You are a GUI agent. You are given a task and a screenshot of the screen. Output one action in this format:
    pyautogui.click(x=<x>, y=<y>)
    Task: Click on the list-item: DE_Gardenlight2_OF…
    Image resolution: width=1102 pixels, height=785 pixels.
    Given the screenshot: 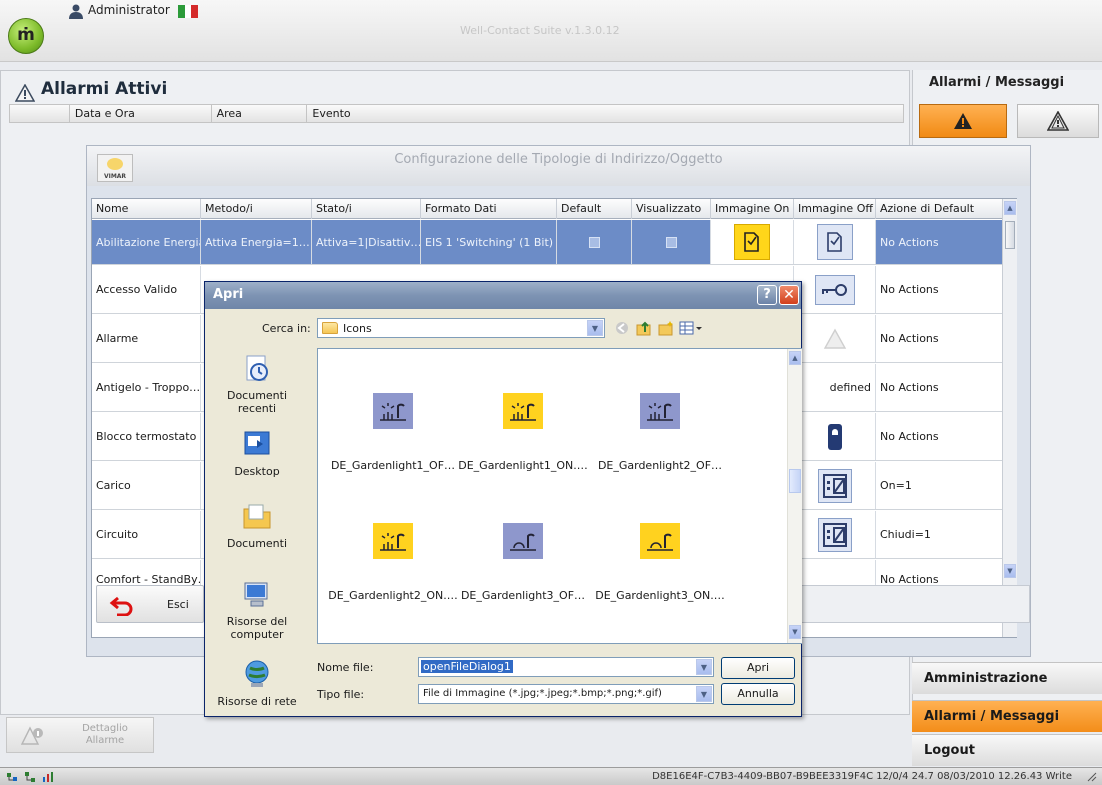 What is the action you would take?
    pyautogui.click(x=660, y=432)
    